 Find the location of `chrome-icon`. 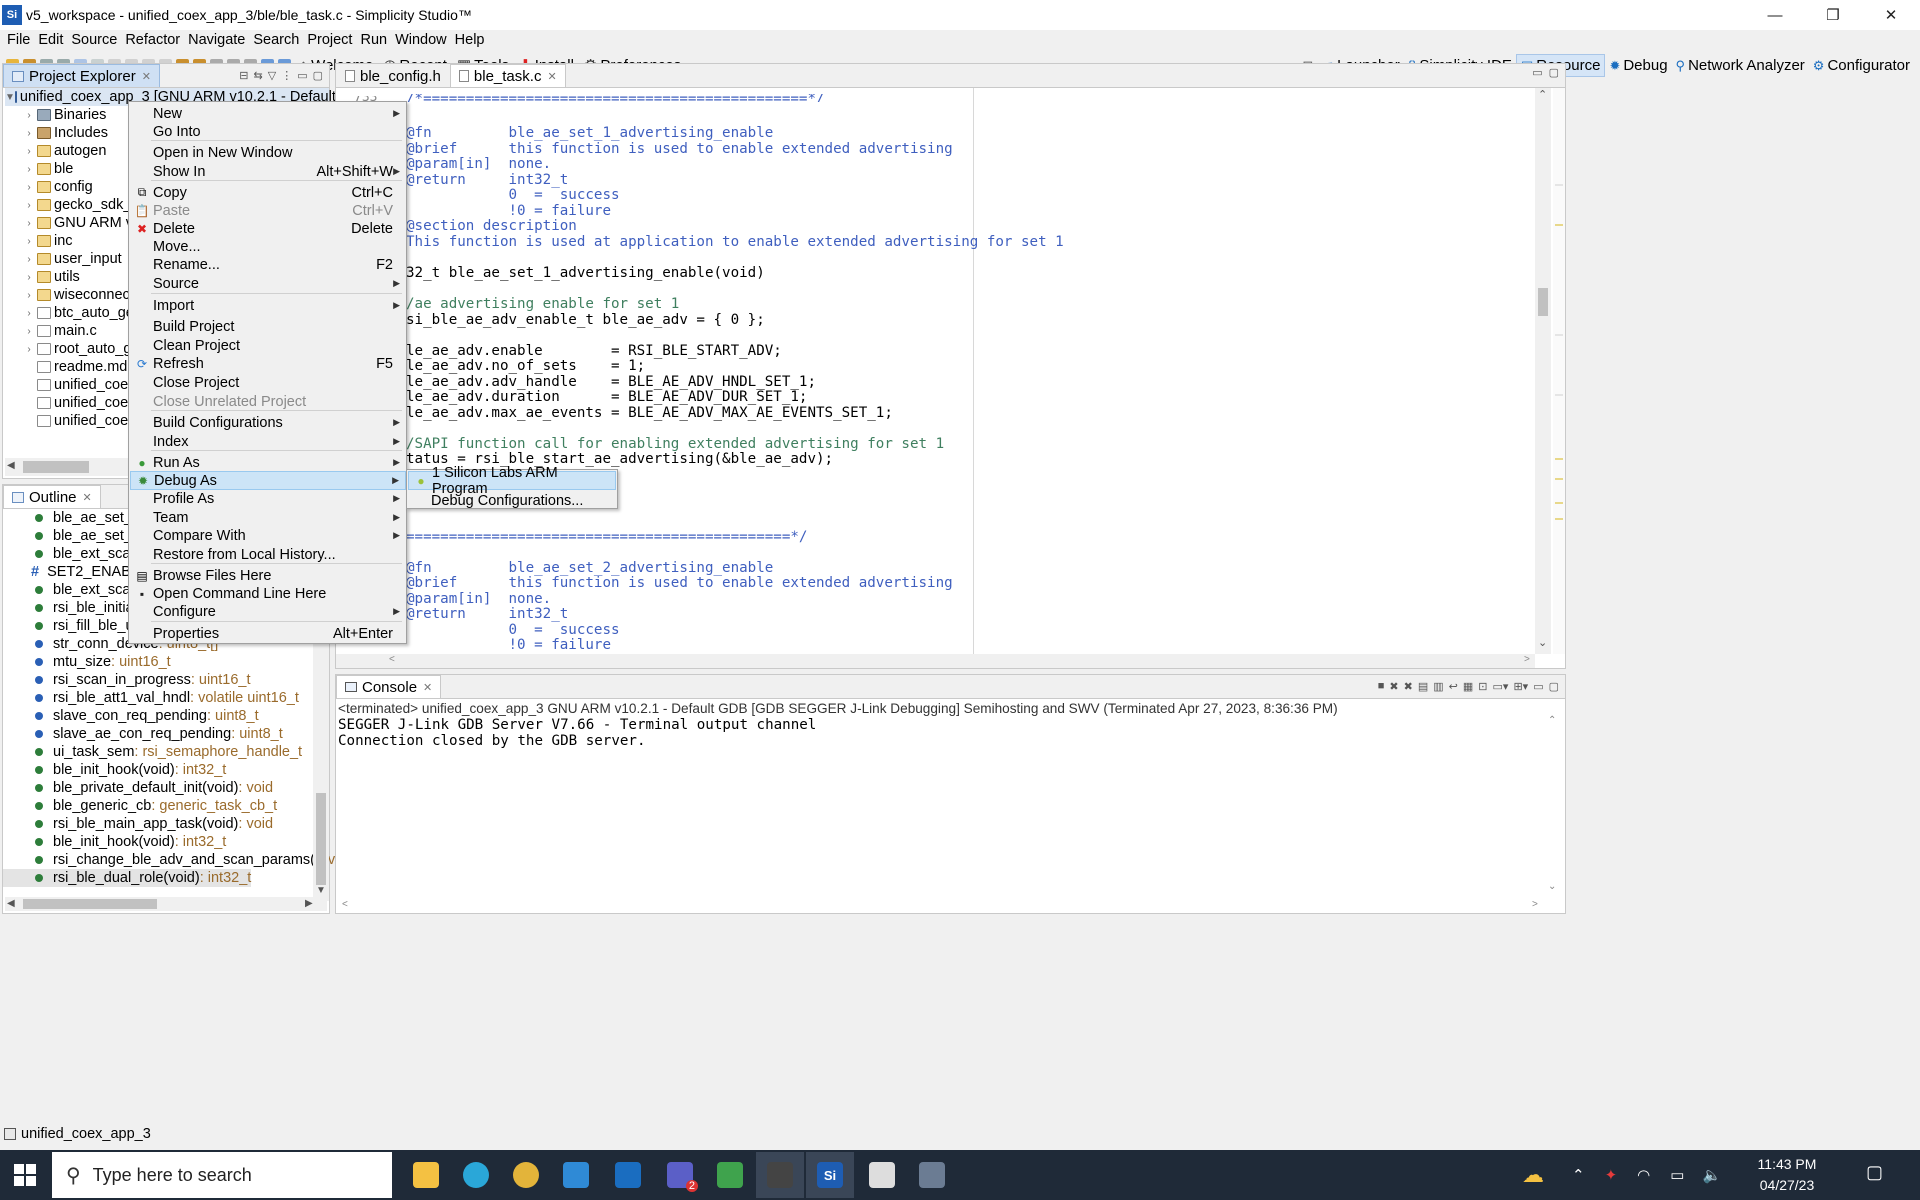

chrome-icon is located at coordinates (526, 1175).